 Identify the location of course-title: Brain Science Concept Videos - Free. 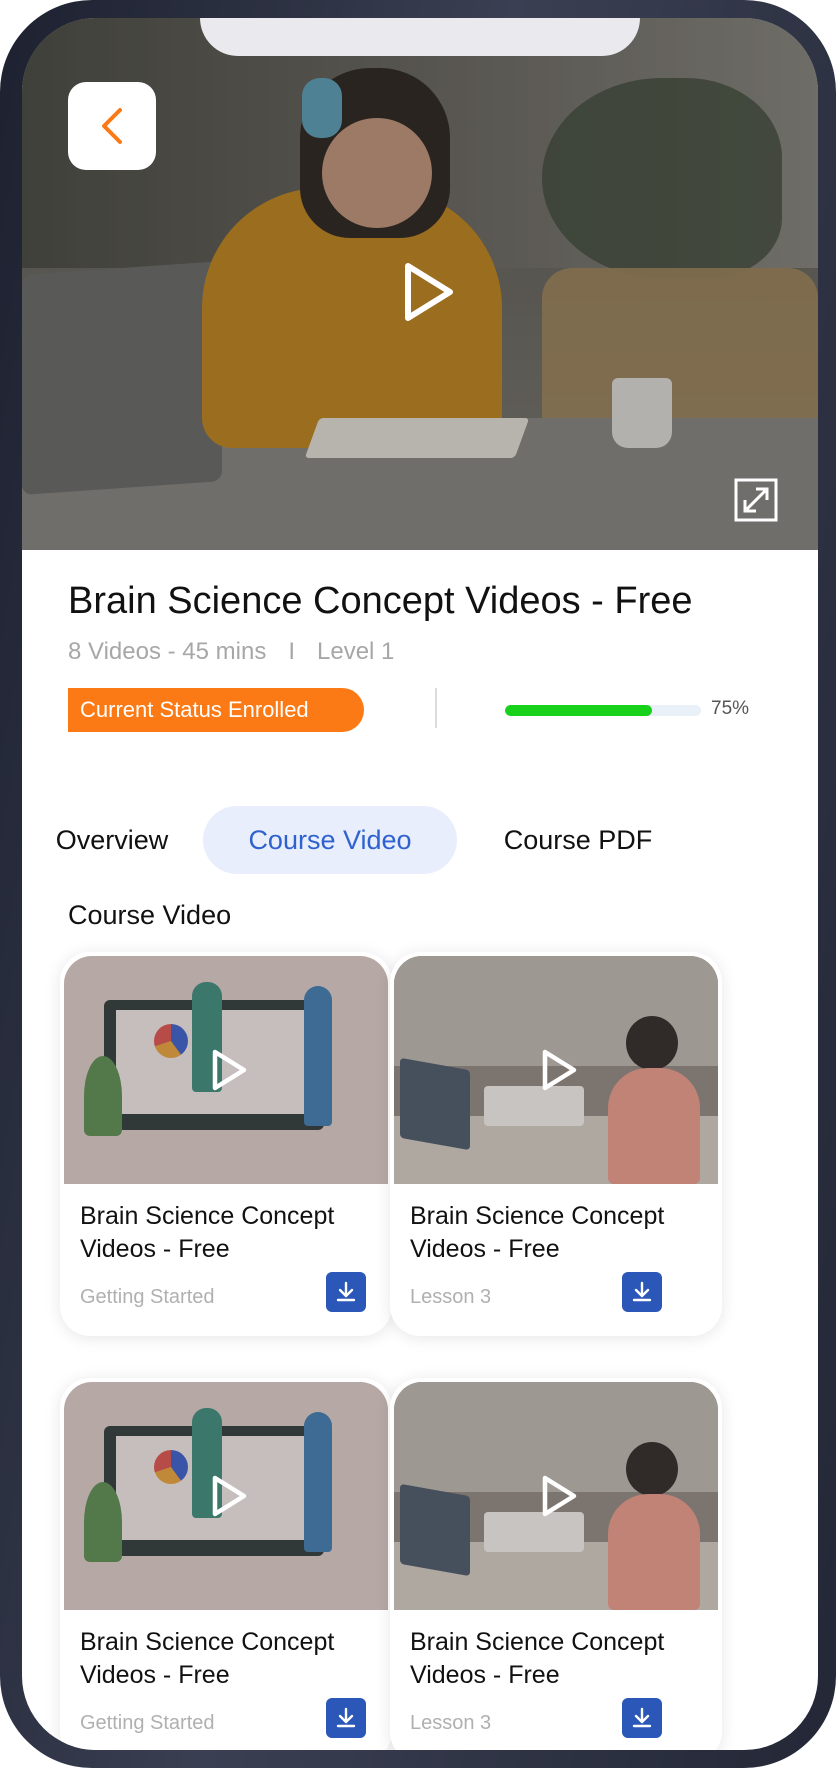
(380, 601).